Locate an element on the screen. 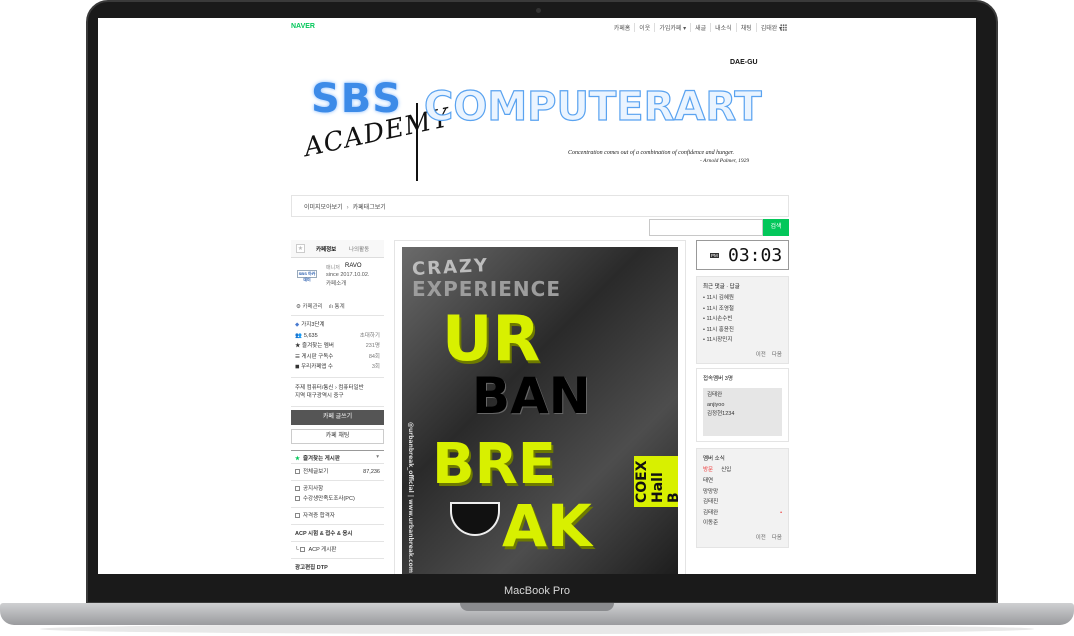 The width and height of the screenshot is (1074, 636). banner-quote-author: - Arnold Palmer, 1929 is located at coordinates (725, 161).